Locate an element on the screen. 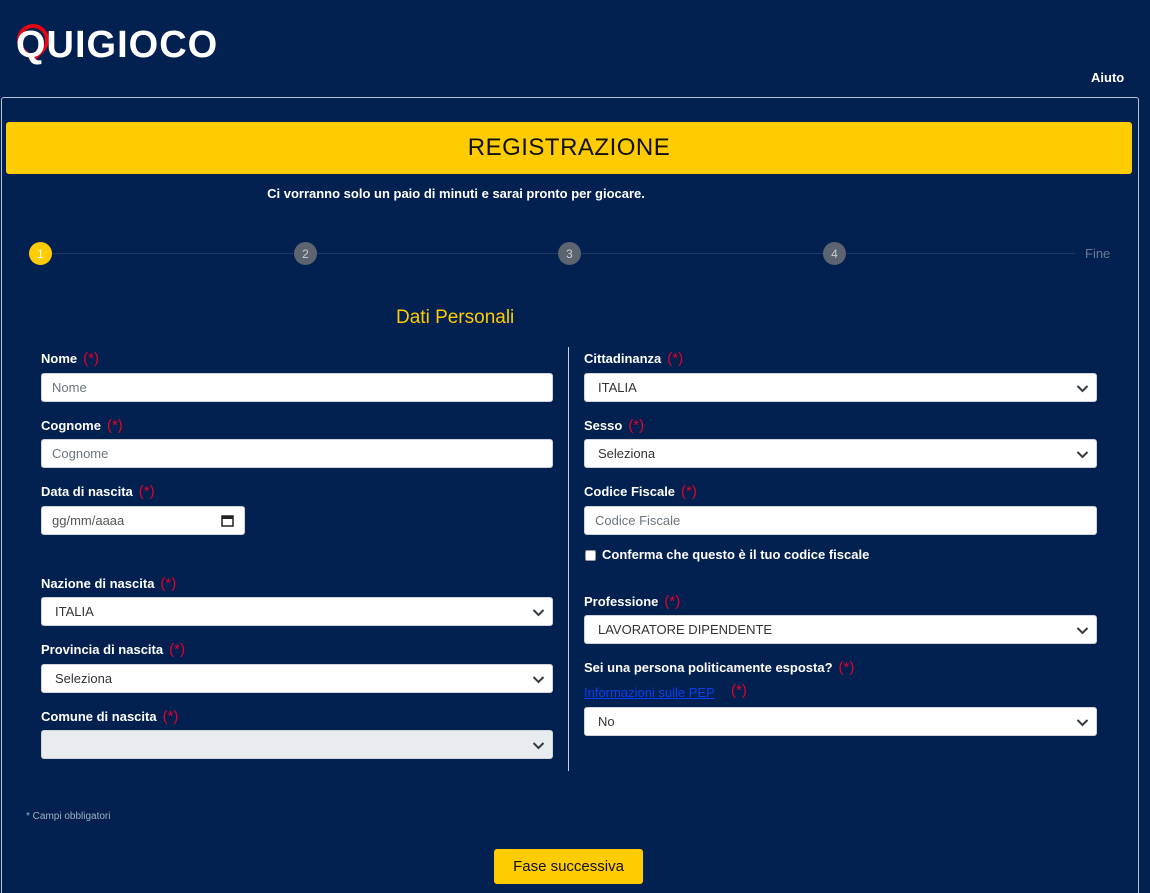  professione-label: Professione (*) is located at coordinates (632, 601).